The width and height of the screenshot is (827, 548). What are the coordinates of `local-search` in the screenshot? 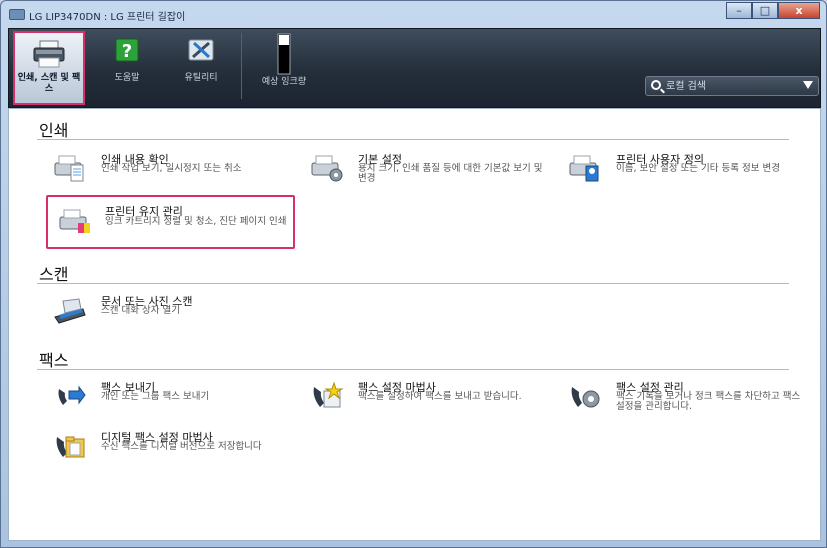 It's located at (732, 86).